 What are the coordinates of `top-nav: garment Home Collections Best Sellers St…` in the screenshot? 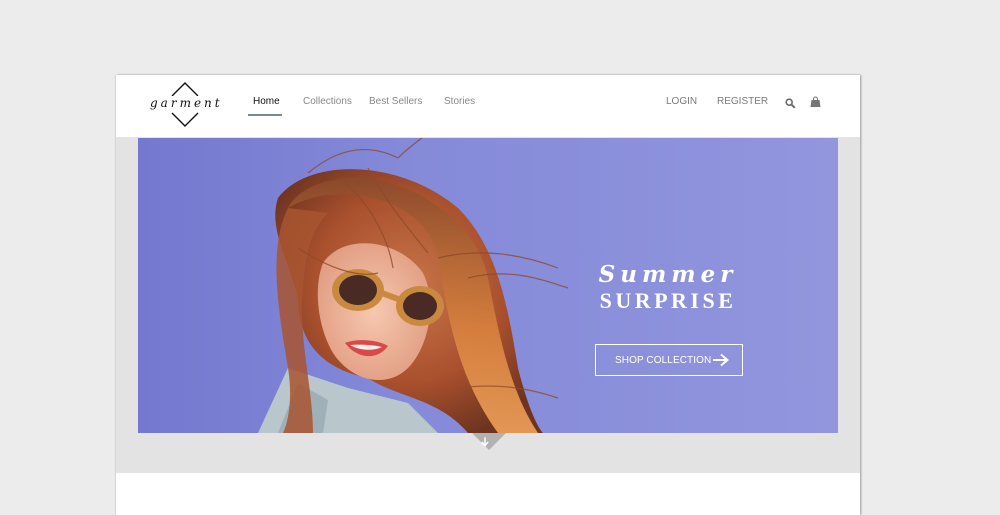 It's located at (488, 106).